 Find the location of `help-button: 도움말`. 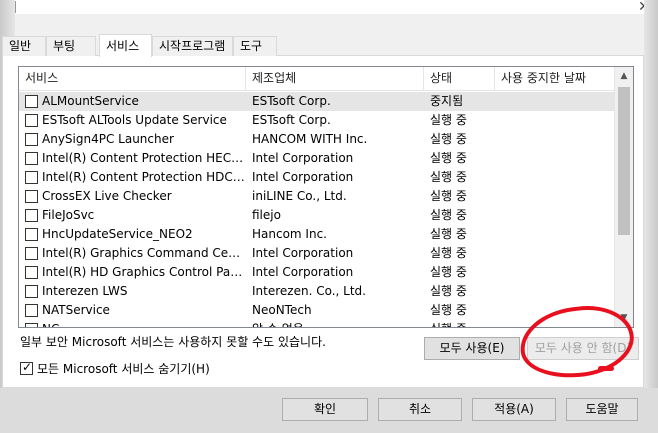

help-button: 도움말 is located at coordinates (602, 409).